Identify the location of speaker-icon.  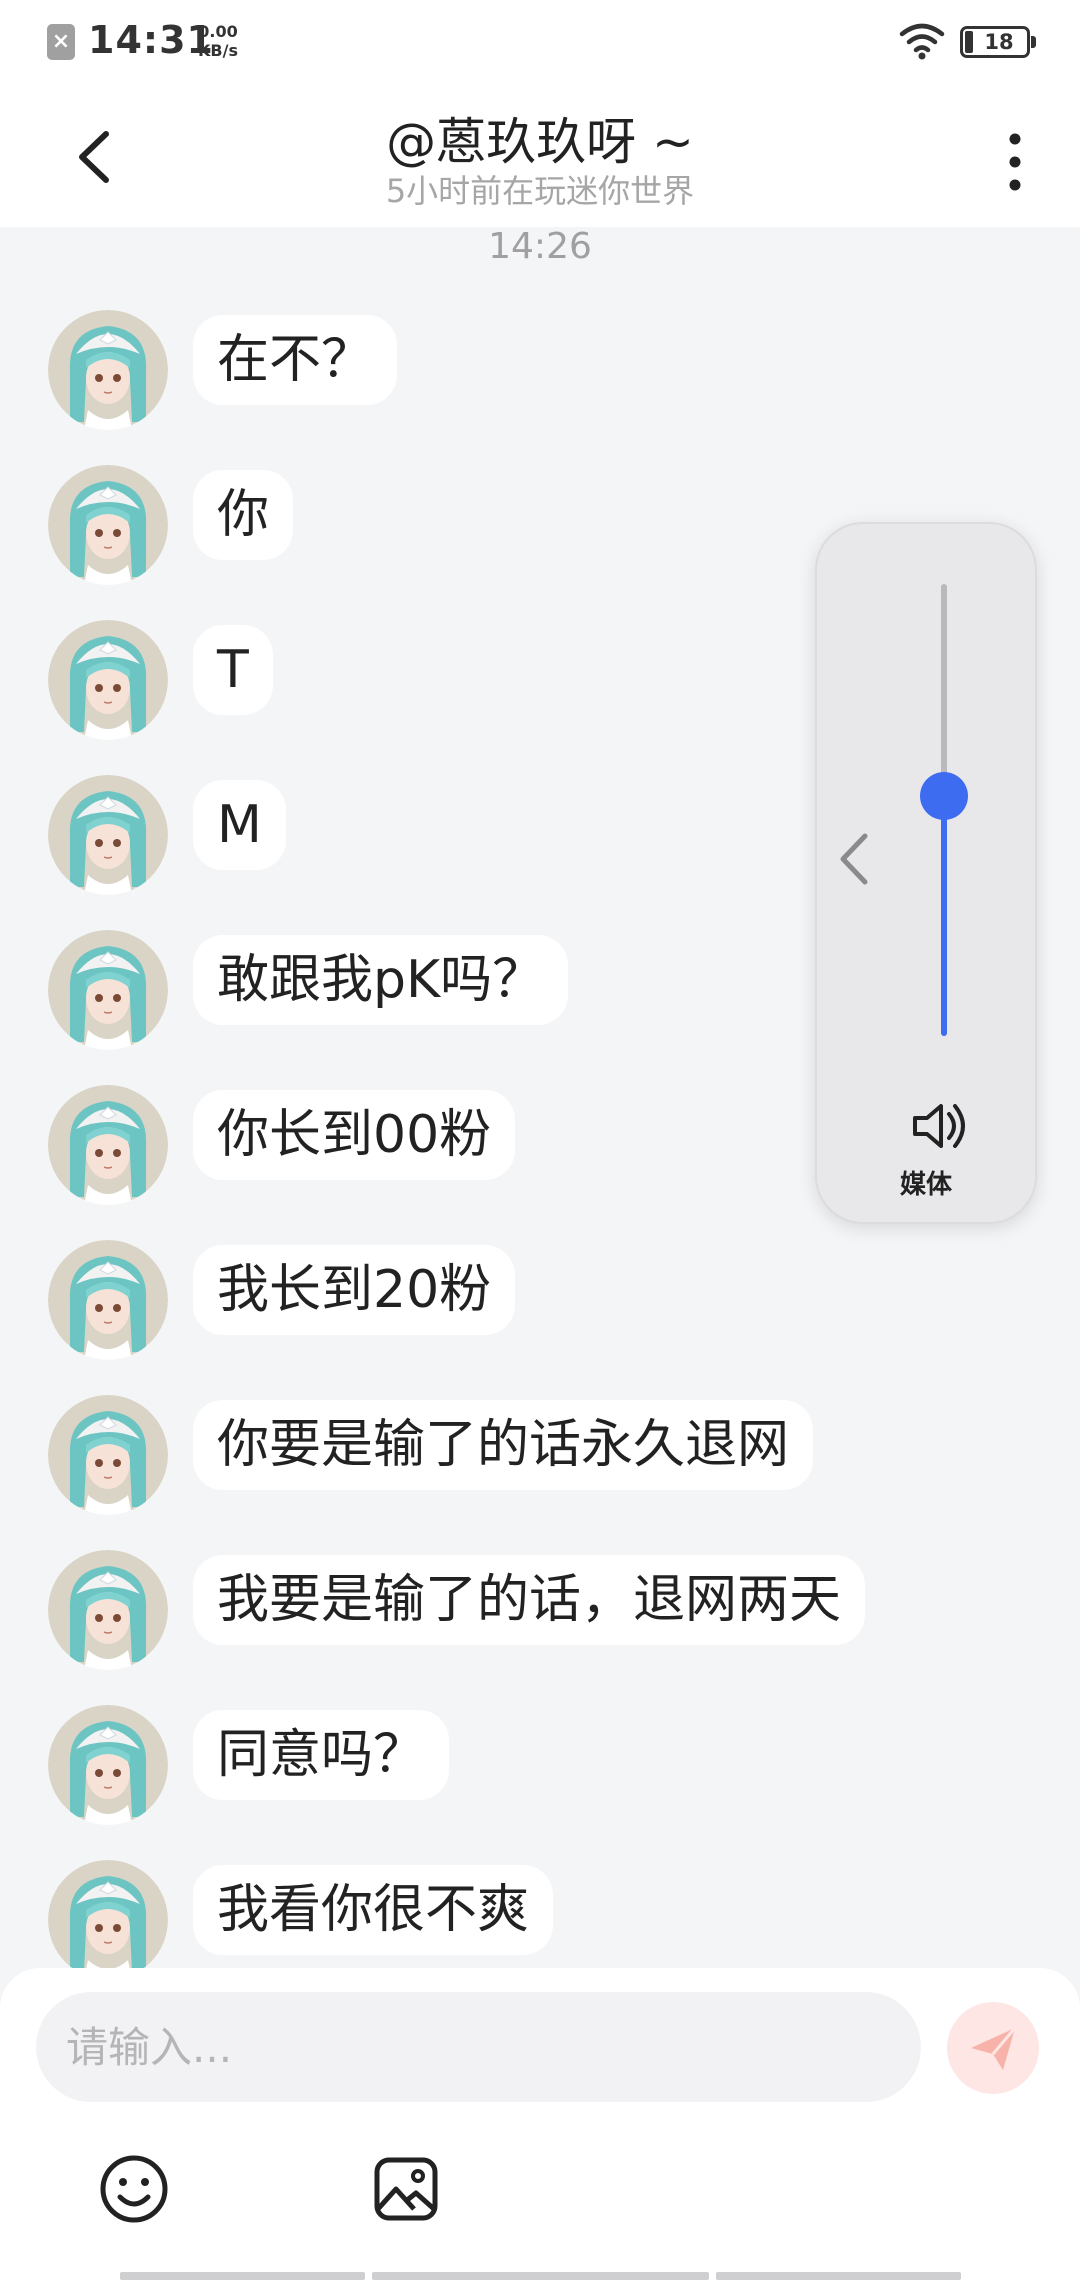
(942, 1126).